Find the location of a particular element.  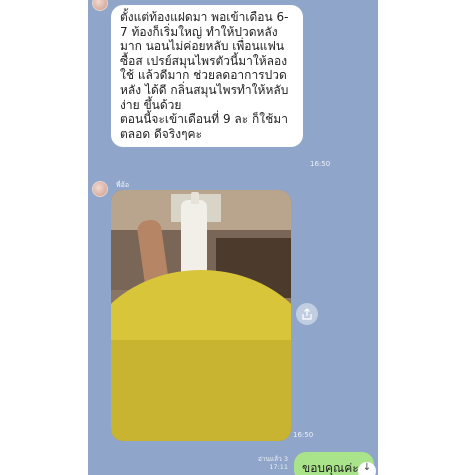

message-time: 16:50 is located at coordinates (320, 164).